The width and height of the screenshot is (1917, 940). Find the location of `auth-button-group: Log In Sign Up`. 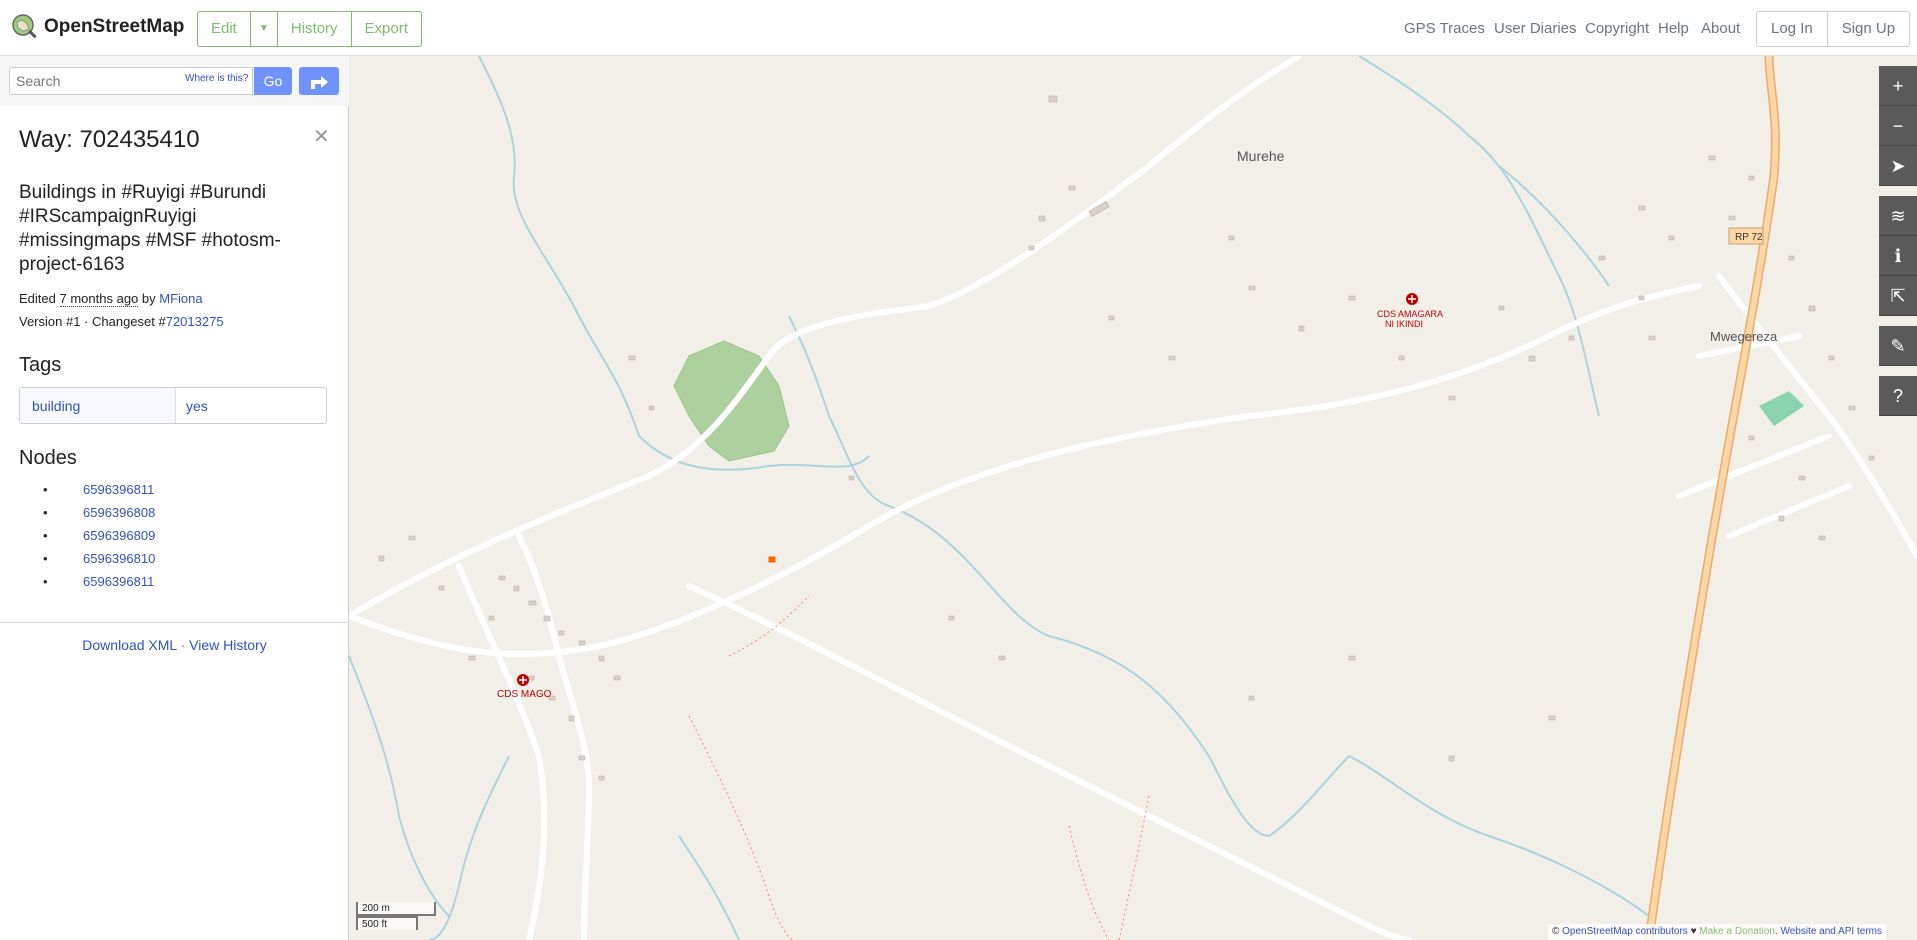

auth-button-group: Log In Sign Up is located at coordinates (1833, 29).